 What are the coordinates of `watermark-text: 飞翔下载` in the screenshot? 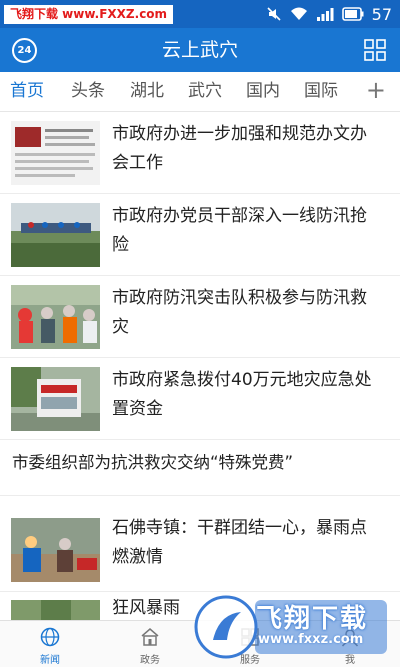 It's located at (312, 619).